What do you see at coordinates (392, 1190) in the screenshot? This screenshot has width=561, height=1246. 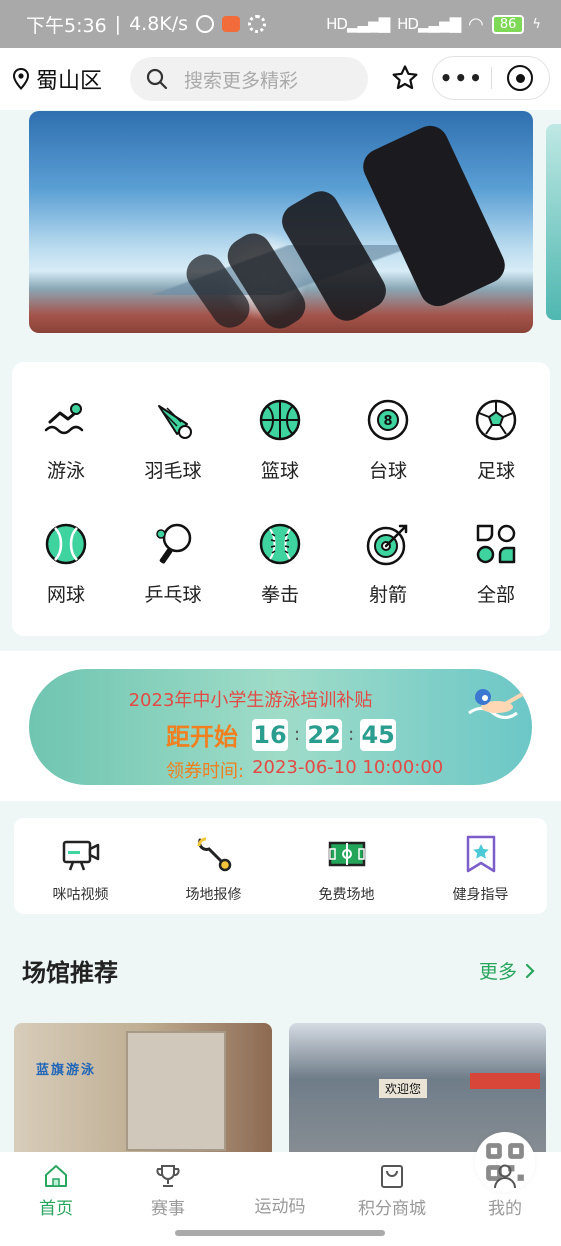 I see `nav-points-mall: 积分商城` at bounding box center [392, 1190].